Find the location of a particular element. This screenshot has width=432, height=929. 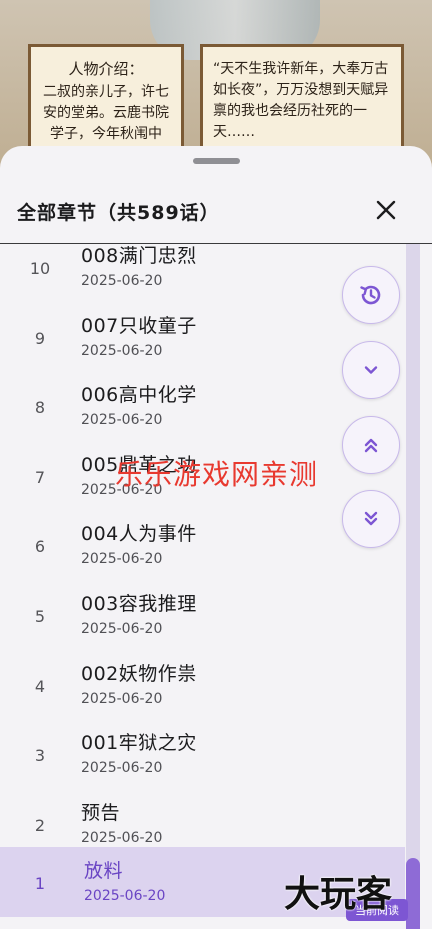

history-icon is located at coordinates (370, 295).